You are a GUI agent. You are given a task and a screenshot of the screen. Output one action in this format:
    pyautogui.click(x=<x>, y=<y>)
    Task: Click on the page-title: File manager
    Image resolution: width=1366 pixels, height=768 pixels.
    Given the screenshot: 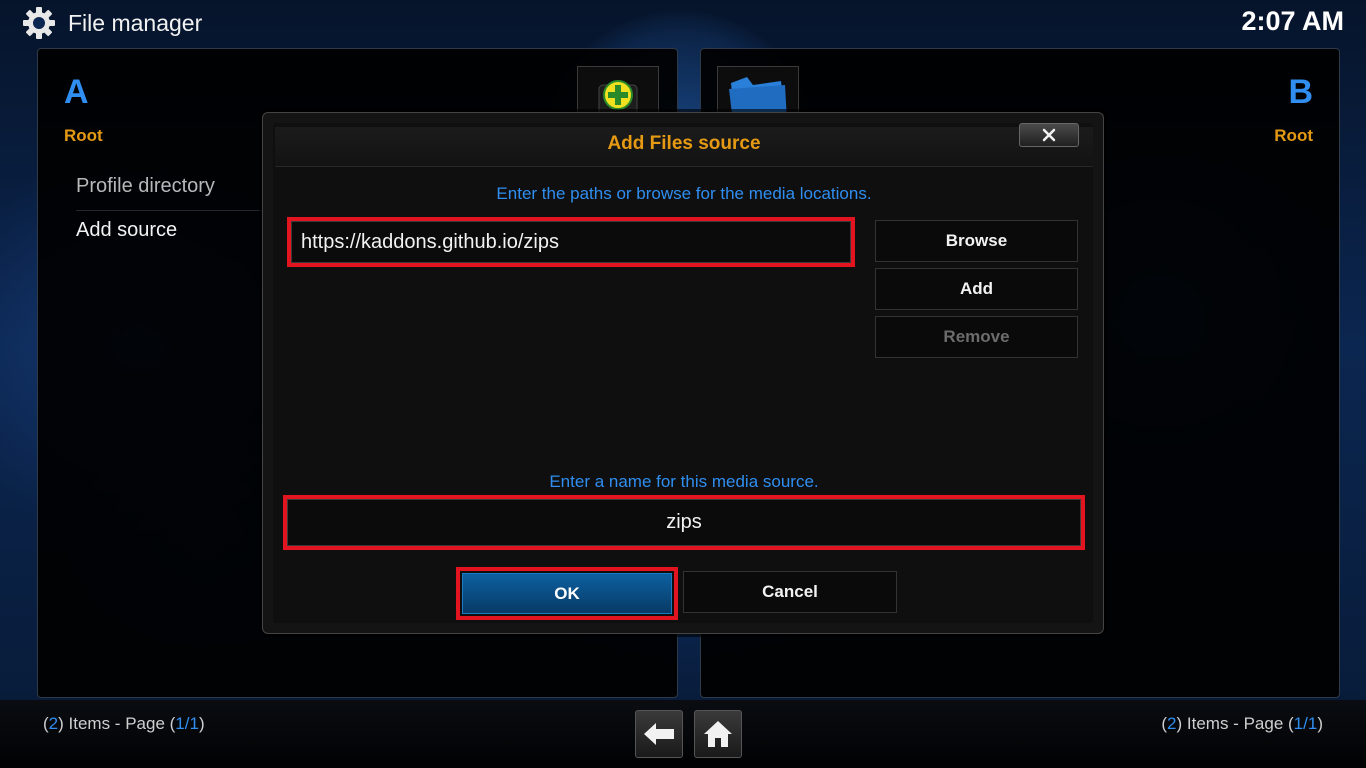 What is the action you would take?
    pyautogui.click(x=135, y=22)
    